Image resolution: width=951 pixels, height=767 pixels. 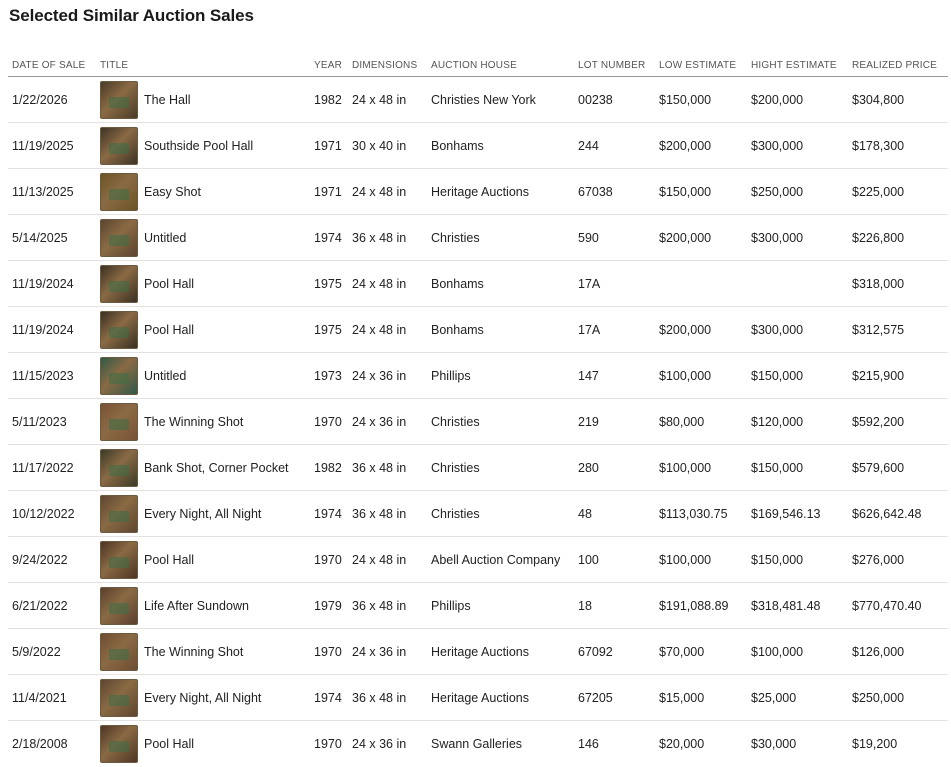 I want to click on artwork-title-group: Southside Pool Hall, so click(x=205, y=145).